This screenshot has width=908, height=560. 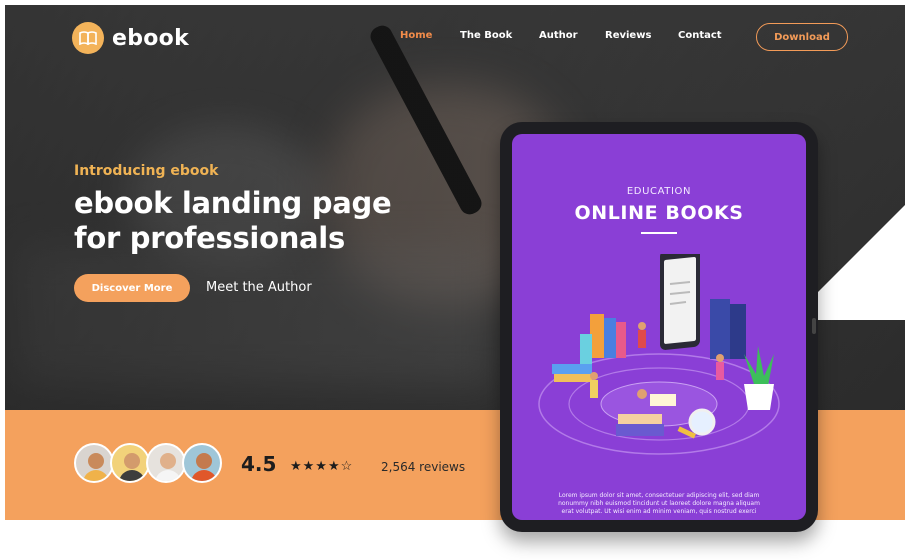 I want to click on nav-the-book: The Book, so click(x=486, y=35).